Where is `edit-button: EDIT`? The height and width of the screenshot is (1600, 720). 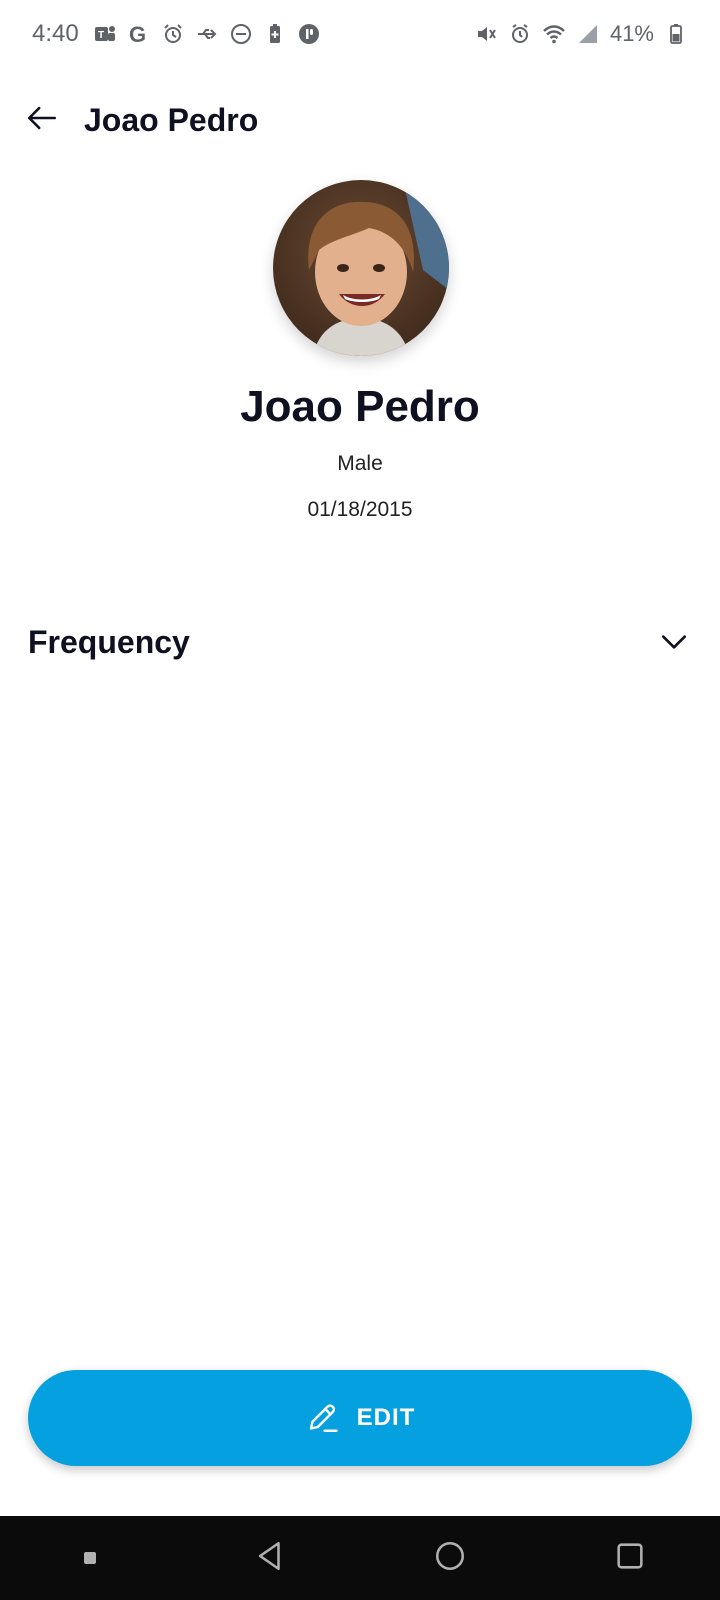 edit-button: EDIT is located at coordinates (360, 1418).